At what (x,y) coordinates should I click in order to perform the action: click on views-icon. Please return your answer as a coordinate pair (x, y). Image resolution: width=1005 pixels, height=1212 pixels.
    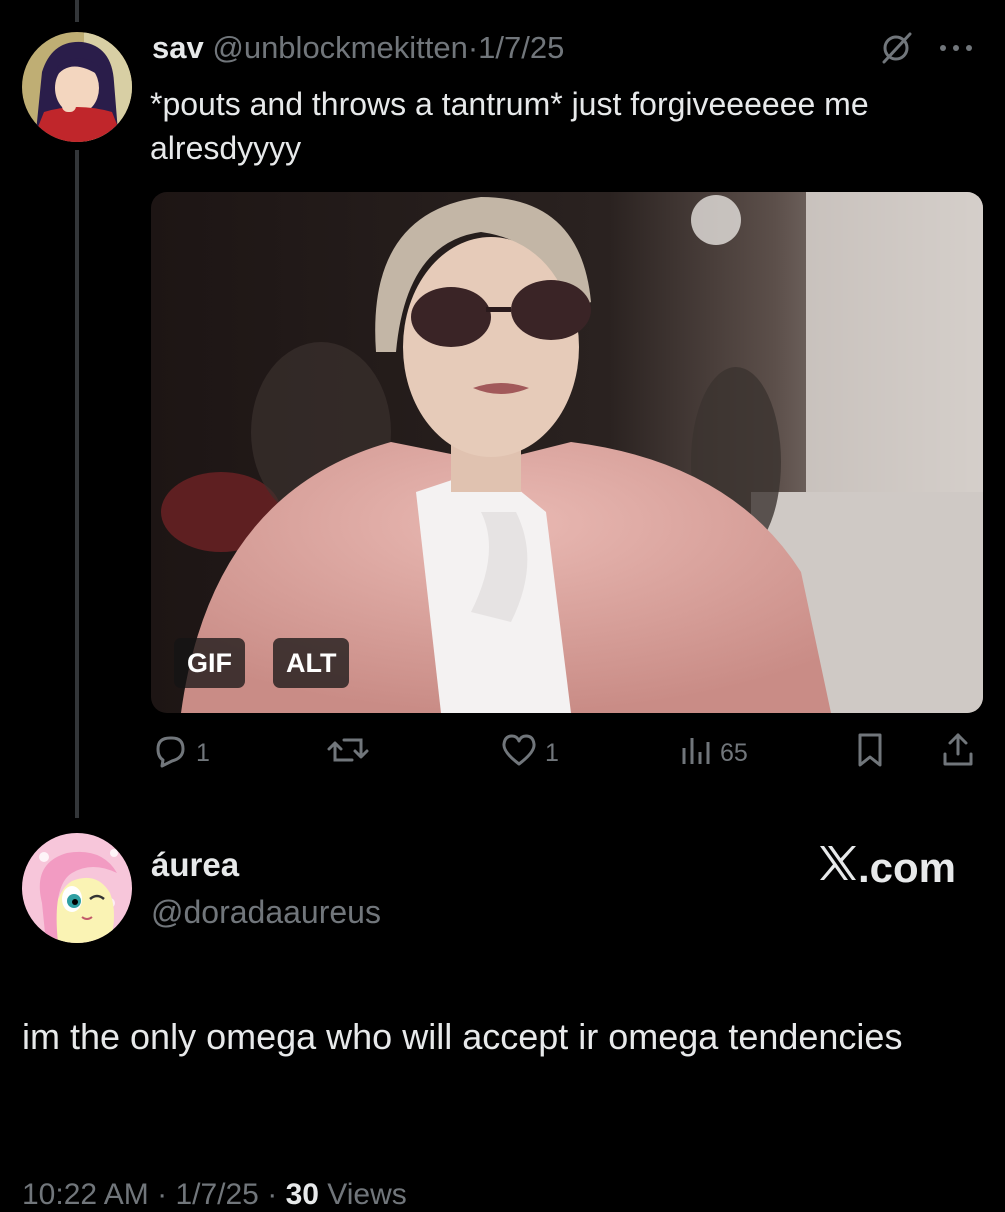
    Looking at the image, I should click on (696, 753).